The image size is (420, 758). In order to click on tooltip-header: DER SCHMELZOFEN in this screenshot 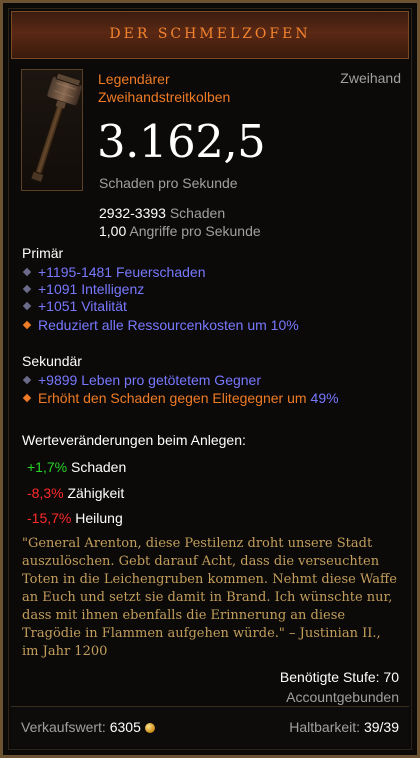, I will do `click(210, 35)`.